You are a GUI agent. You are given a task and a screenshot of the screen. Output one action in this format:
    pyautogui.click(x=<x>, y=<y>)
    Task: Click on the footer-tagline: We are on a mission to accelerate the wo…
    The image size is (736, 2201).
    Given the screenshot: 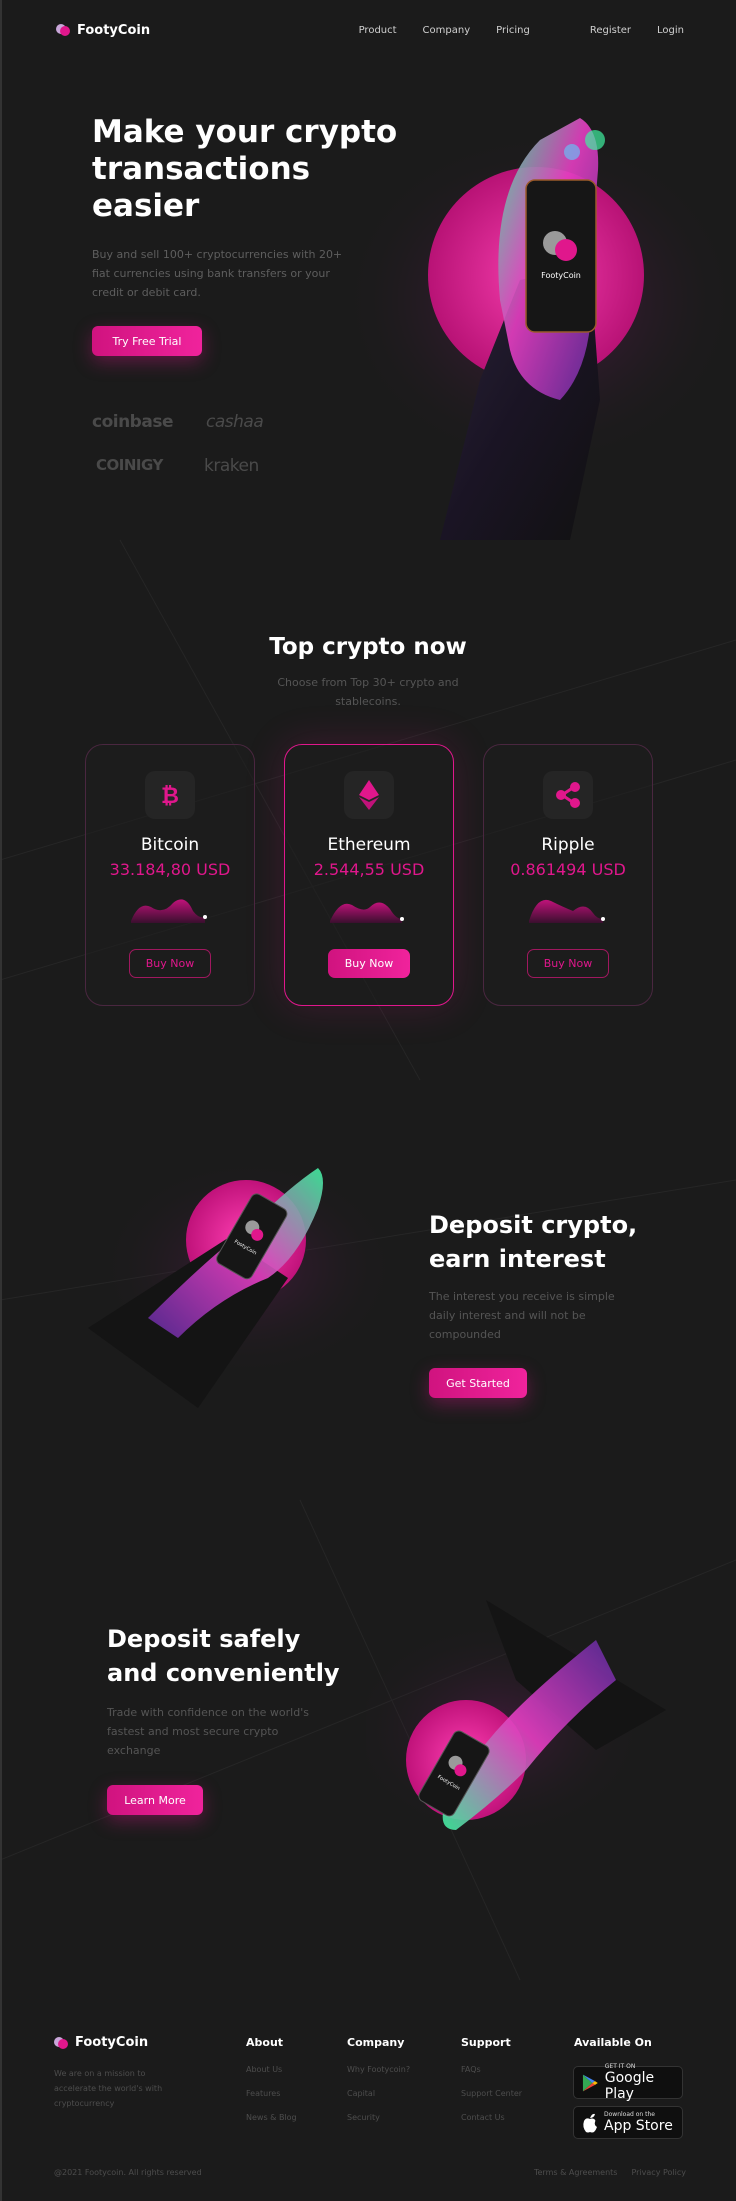 What is the action you would take?
    pyautogui.click(x=108, y=2088)
    